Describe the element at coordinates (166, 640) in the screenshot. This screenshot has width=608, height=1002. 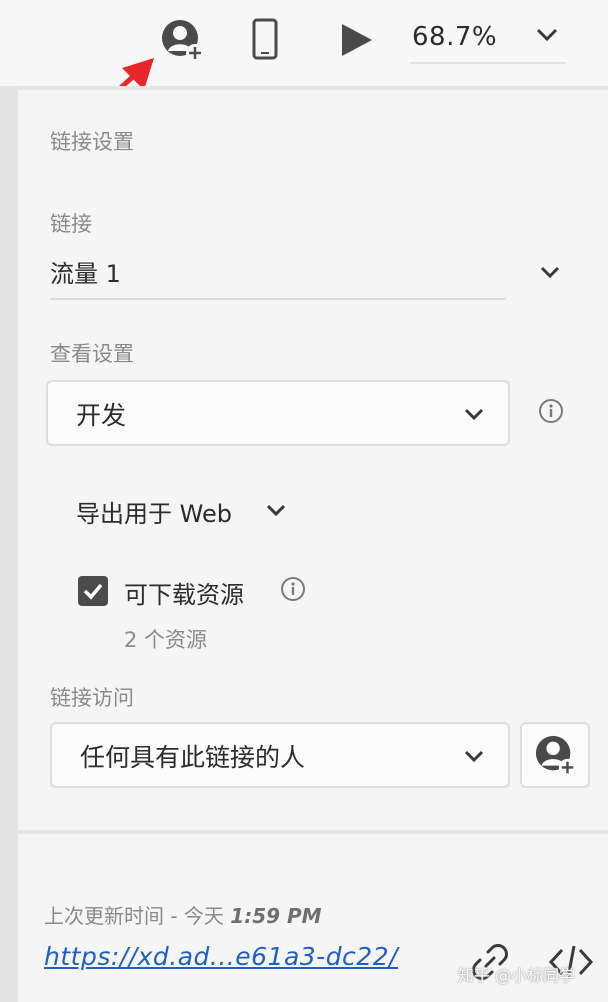
I see `asset-count: 2 个资源` at that location.